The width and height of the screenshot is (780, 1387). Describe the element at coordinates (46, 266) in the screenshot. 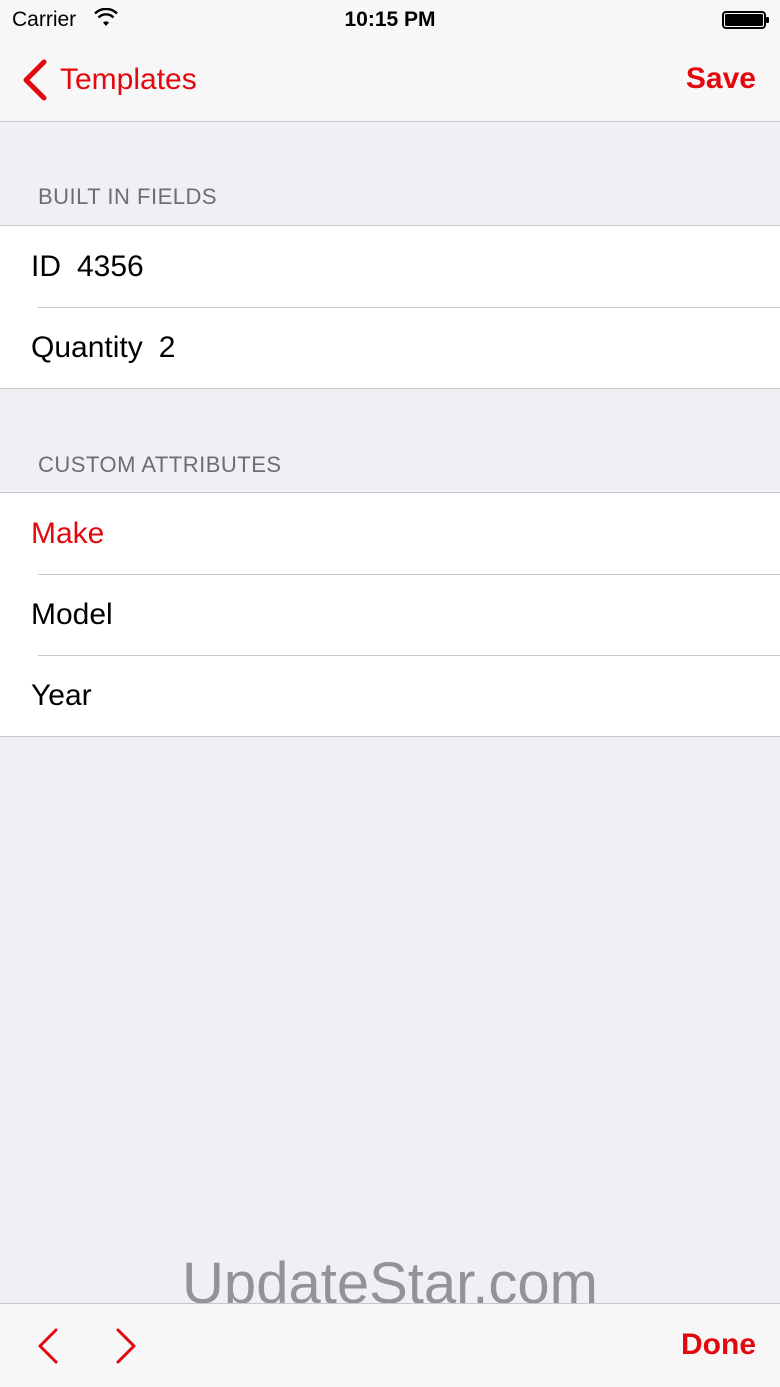

I see `field-label: ID` at that location.